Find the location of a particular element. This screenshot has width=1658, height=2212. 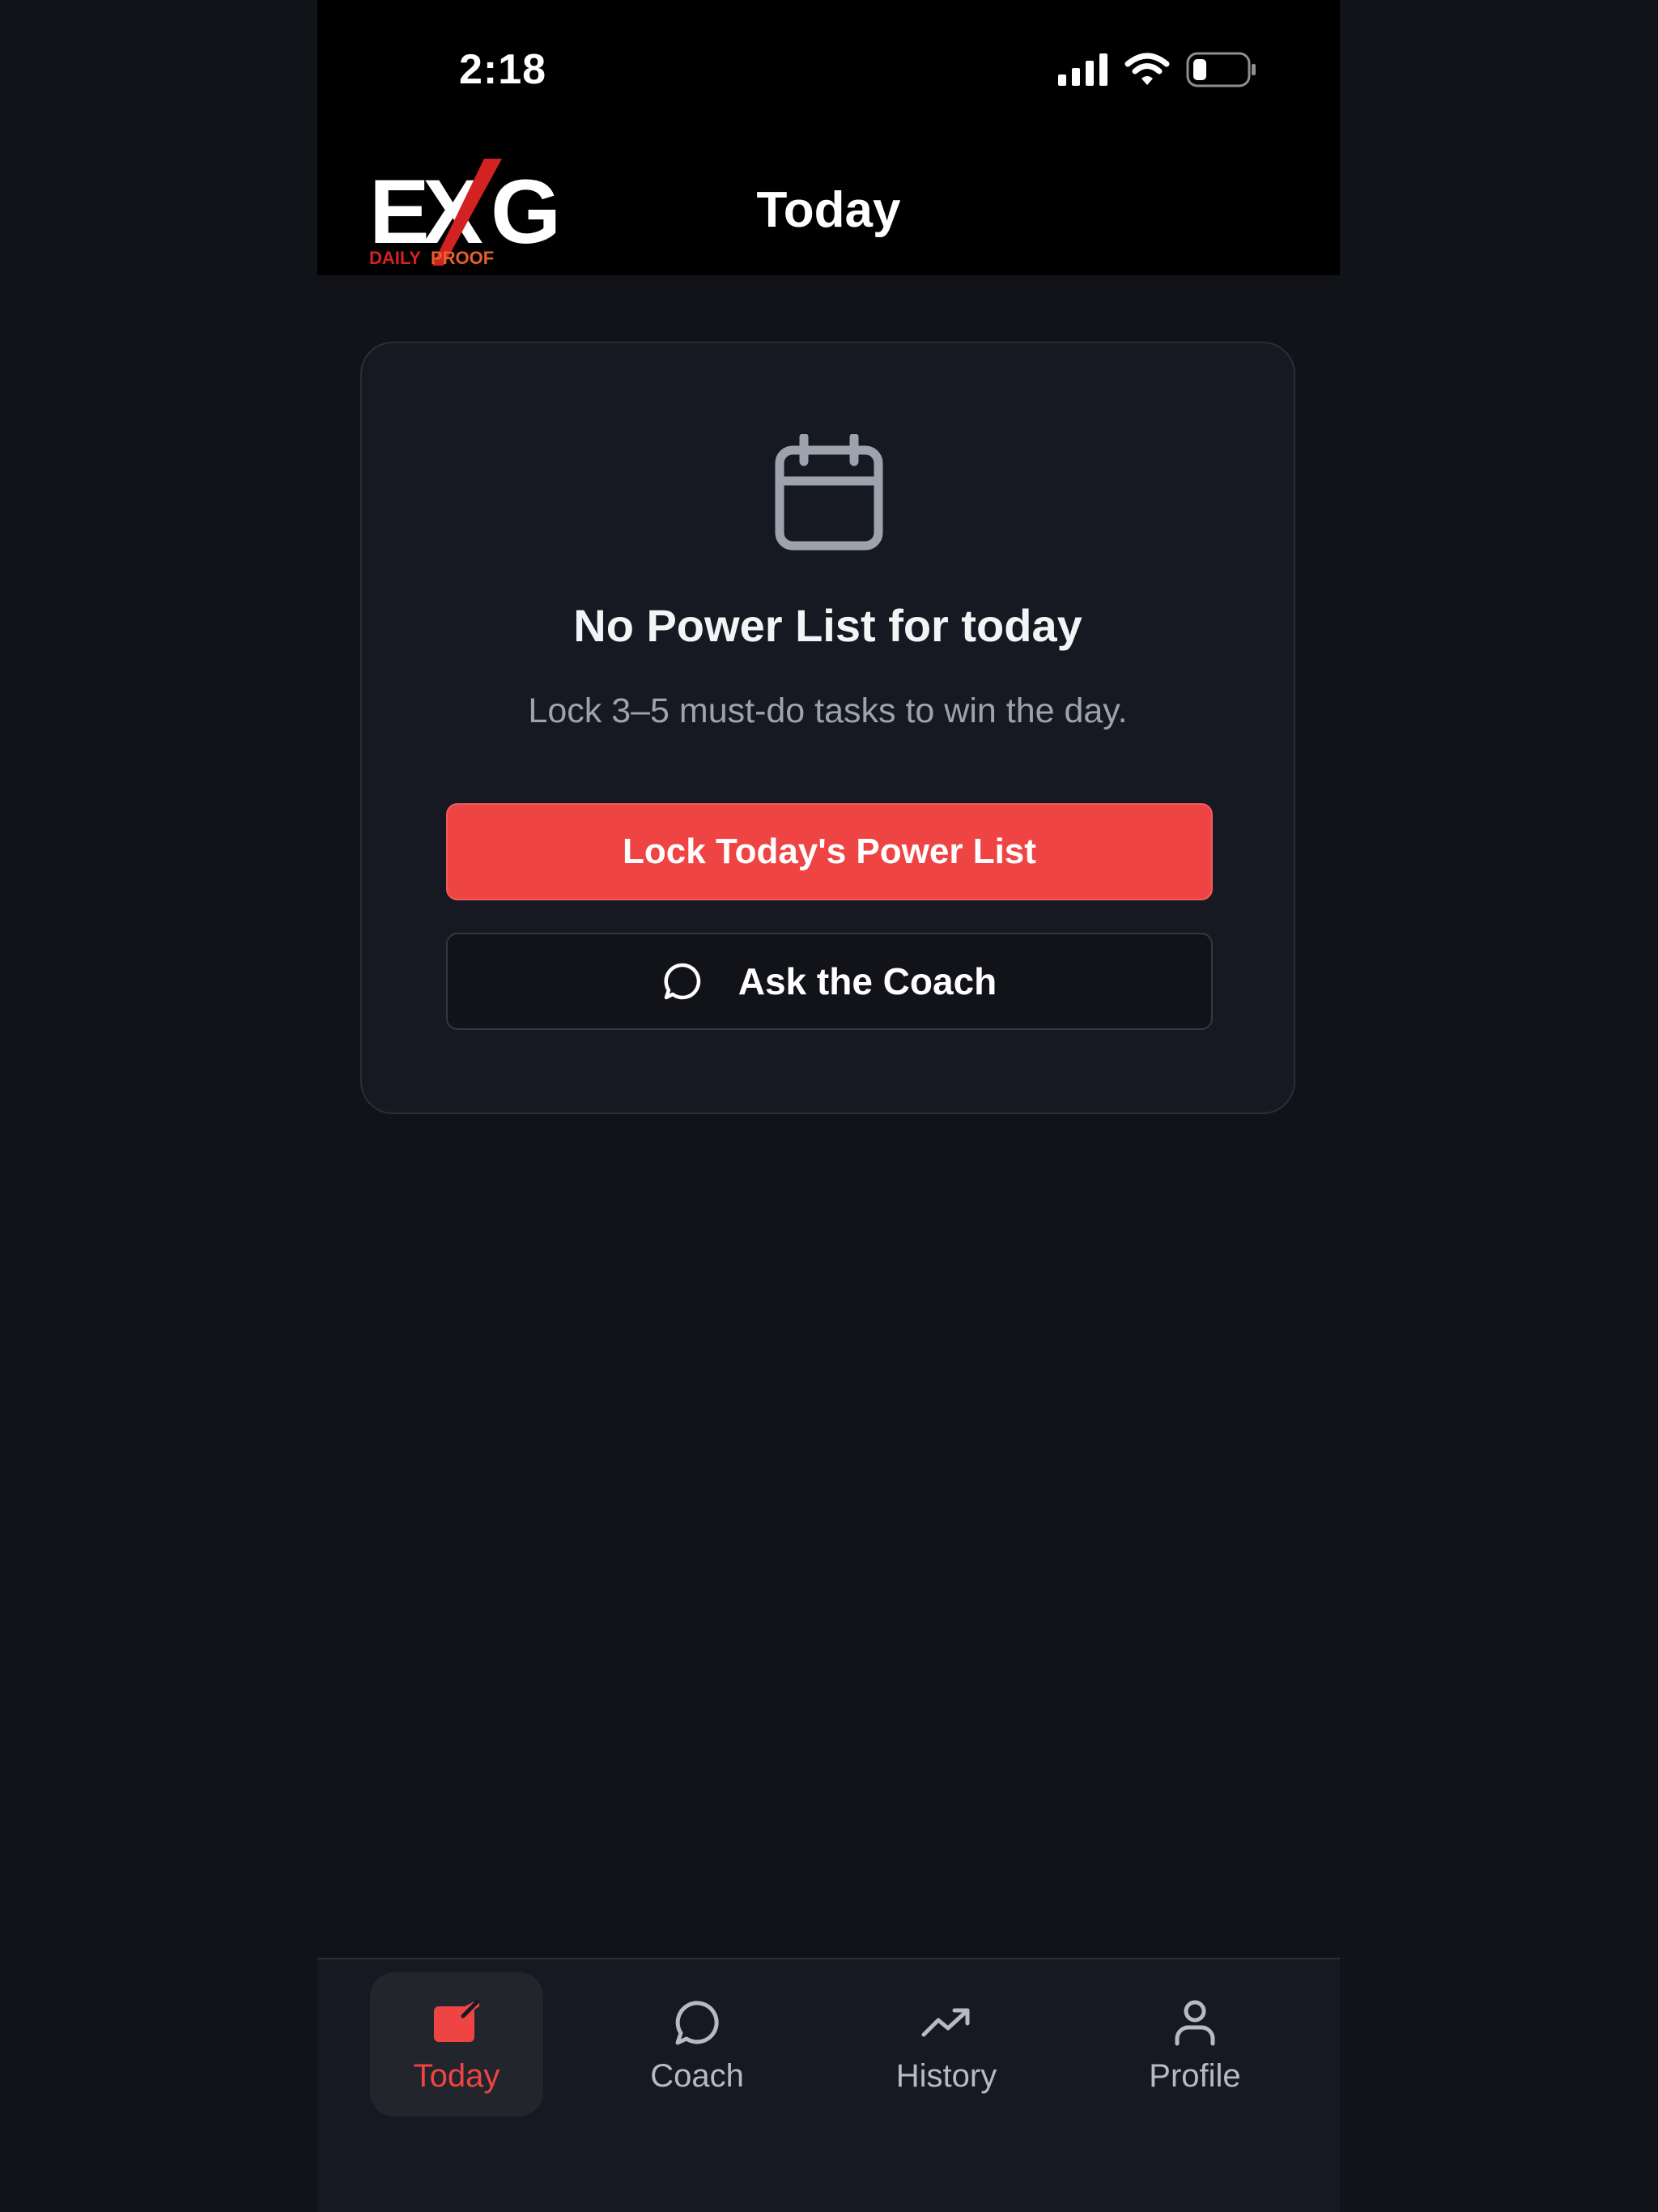

empty-state-subtitle: Lock 3–5 must-do tasks to win the day. is located at coordinates (828, 711).